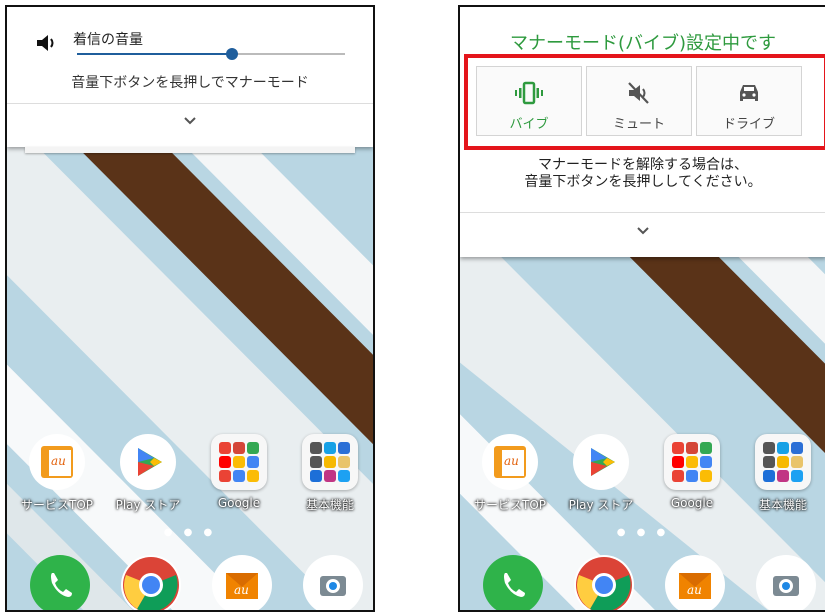 The image size is (825, 612). I want to click on mode-vibrate-button: バイブ, so click(529, 101).